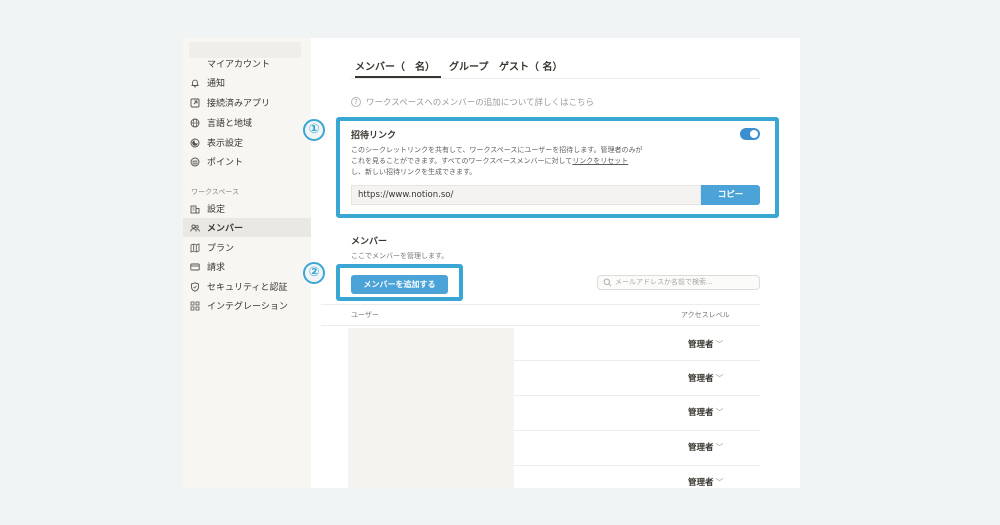 This screenshot has width=1000, height=525. Describe the element at coordinates (239, 65) in the screenshot. I see `sidebar-account-label: マイアカウント` at that location.